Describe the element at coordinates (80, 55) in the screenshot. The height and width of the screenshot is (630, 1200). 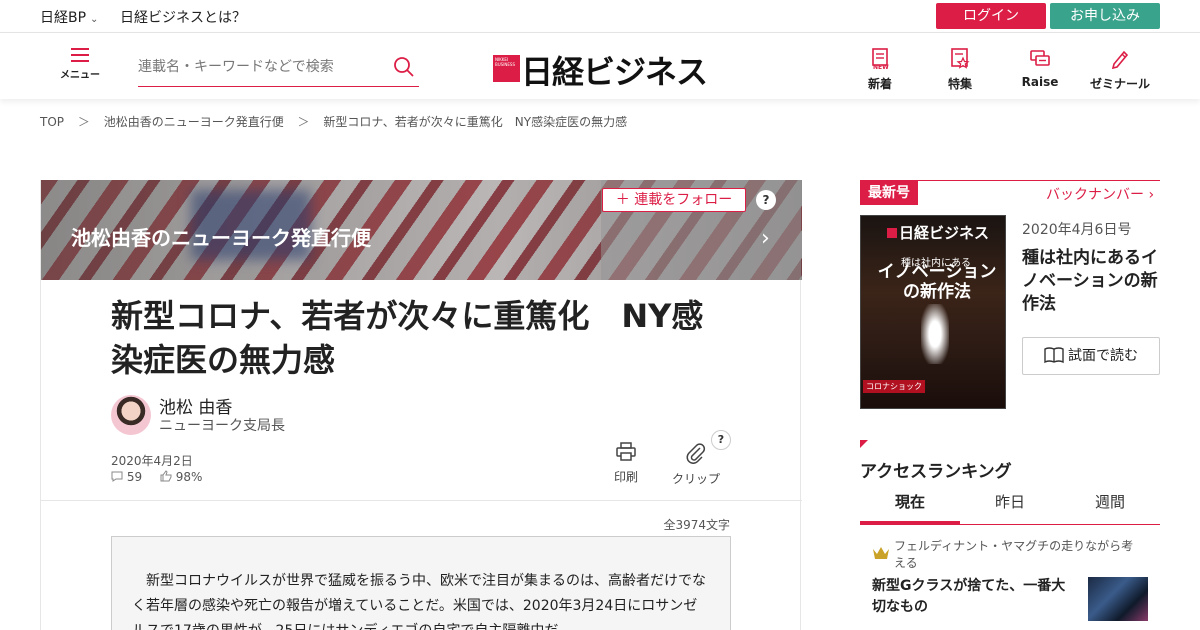
I see `hamburger-icon` at that location.